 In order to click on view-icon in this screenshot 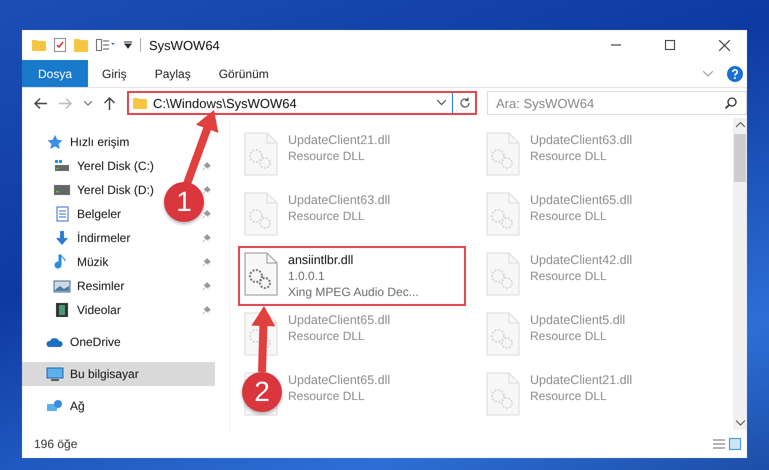, I will do `click(106, 45)`.